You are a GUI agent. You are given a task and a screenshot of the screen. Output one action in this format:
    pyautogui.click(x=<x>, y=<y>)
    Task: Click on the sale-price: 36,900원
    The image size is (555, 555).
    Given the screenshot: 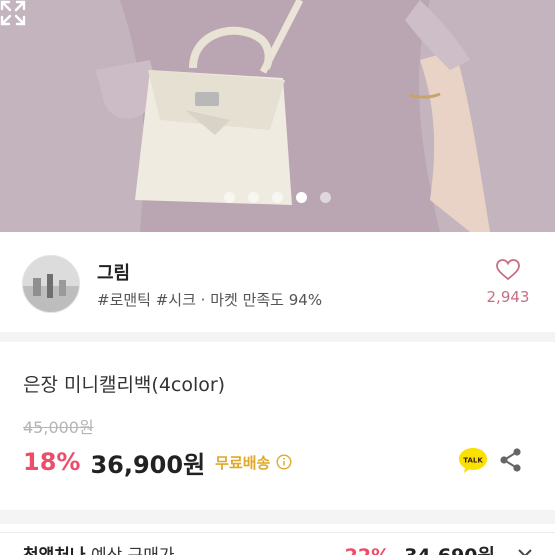 What is the action you would take?
    pyautogui.click(x=148, y=464)
    